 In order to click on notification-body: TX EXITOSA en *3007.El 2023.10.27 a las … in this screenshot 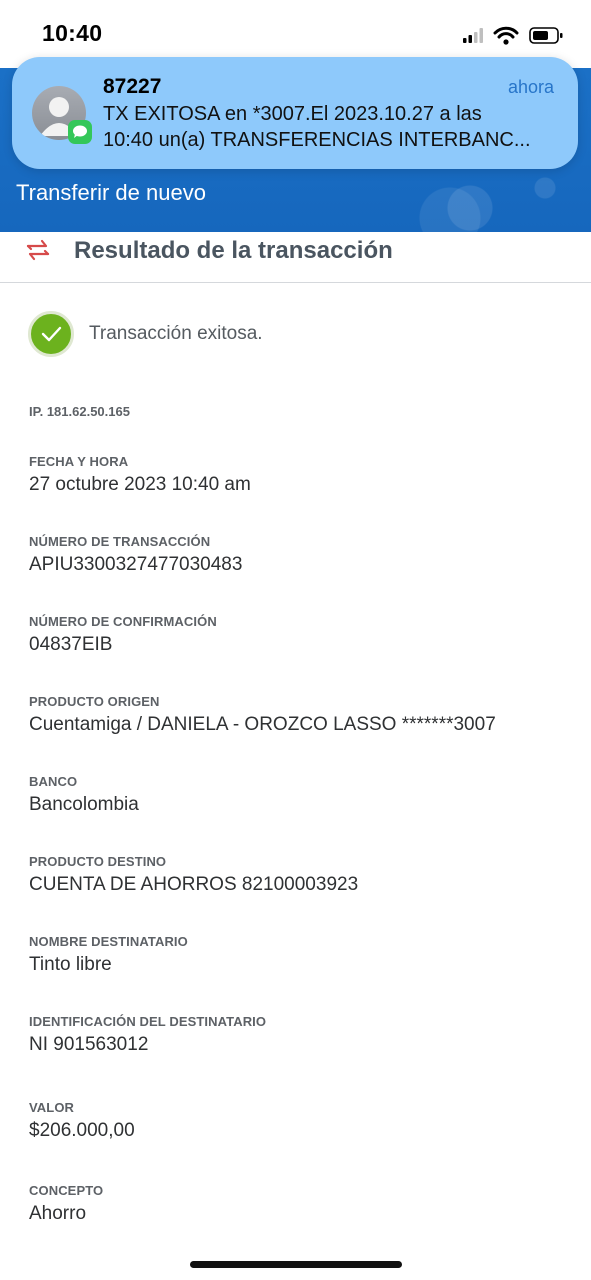, I will do `click(328, 127)`.